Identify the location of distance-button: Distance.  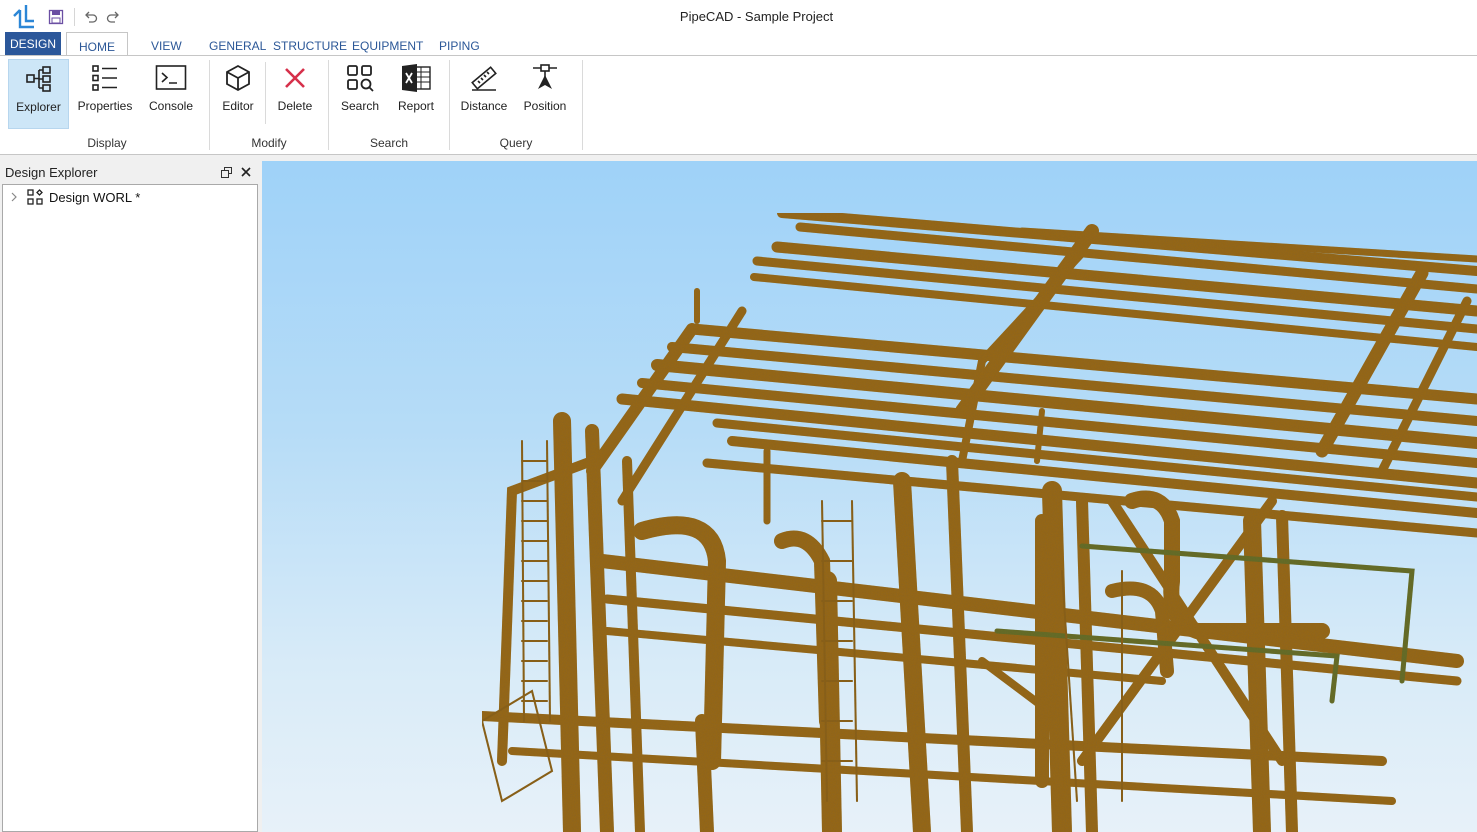
(484, 94).